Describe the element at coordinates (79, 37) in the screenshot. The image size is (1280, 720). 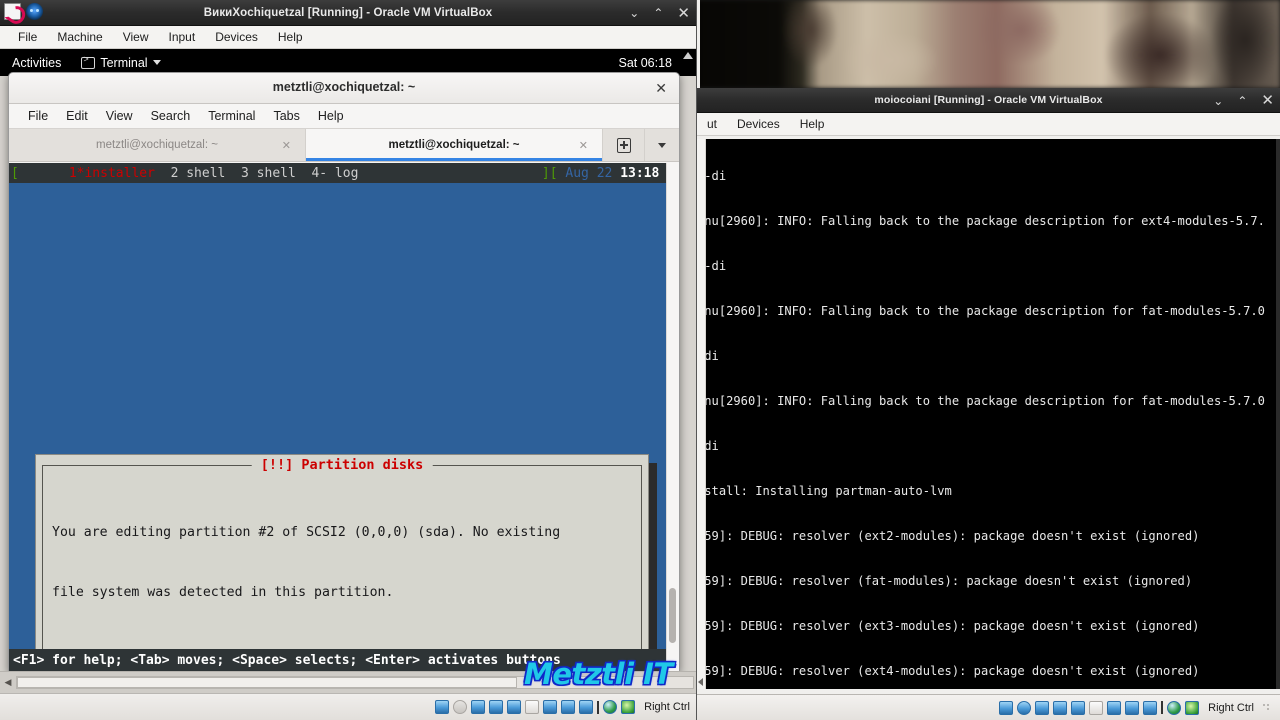
I see `menu-machine: Machine` at that location.